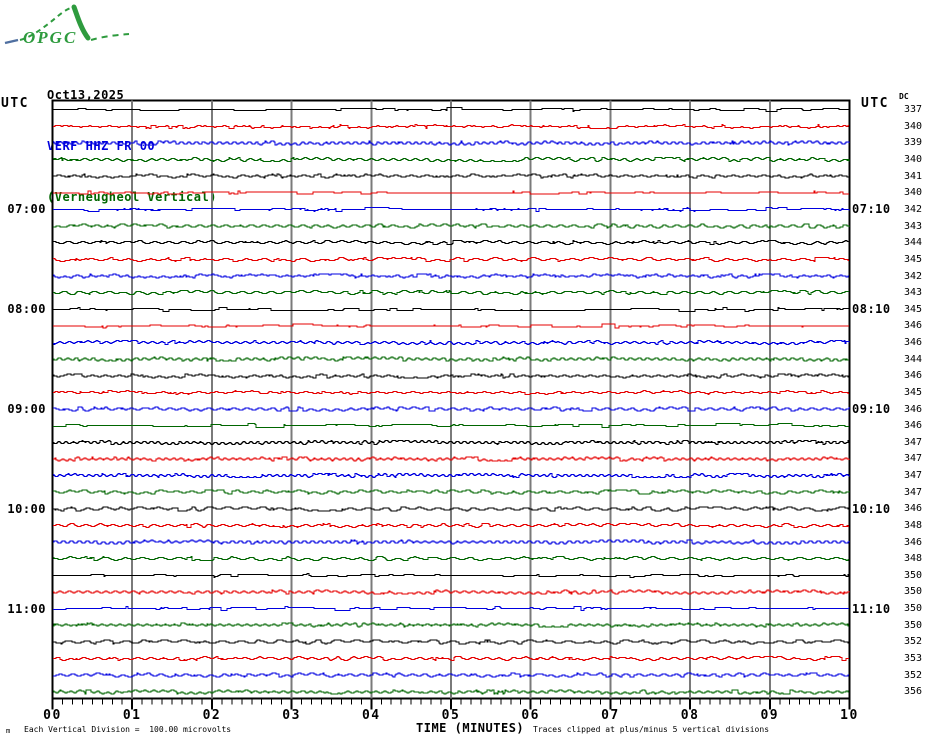 This screenshot has width=930, height=744. What do you see at coordinates (871, 608) in the screenshot?
I see `right-time-label: 11:10` at bounding box center [871, 608].